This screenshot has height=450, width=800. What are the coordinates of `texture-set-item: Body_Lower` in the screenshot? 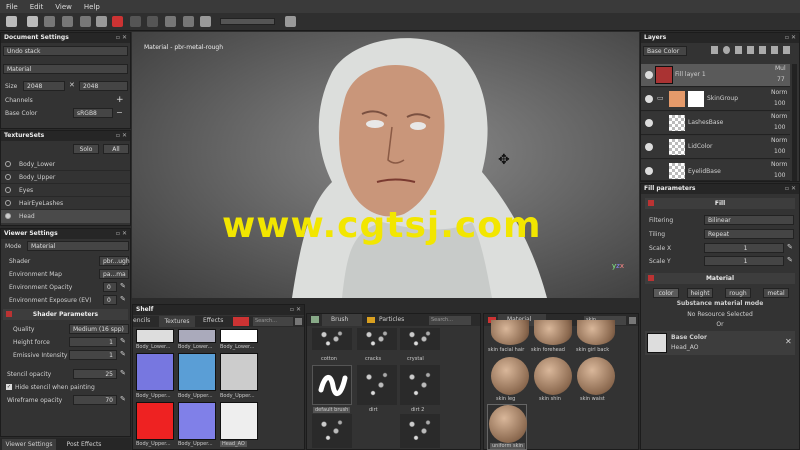 It's located at (65, 164).